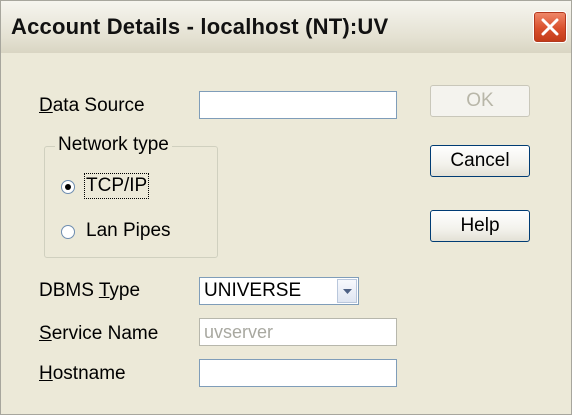  What do you see at coordinates (116, 186) in the screenshot?
I see `radio-label-tcp-ip: TCP/IP` at bounding box center [116, 186].